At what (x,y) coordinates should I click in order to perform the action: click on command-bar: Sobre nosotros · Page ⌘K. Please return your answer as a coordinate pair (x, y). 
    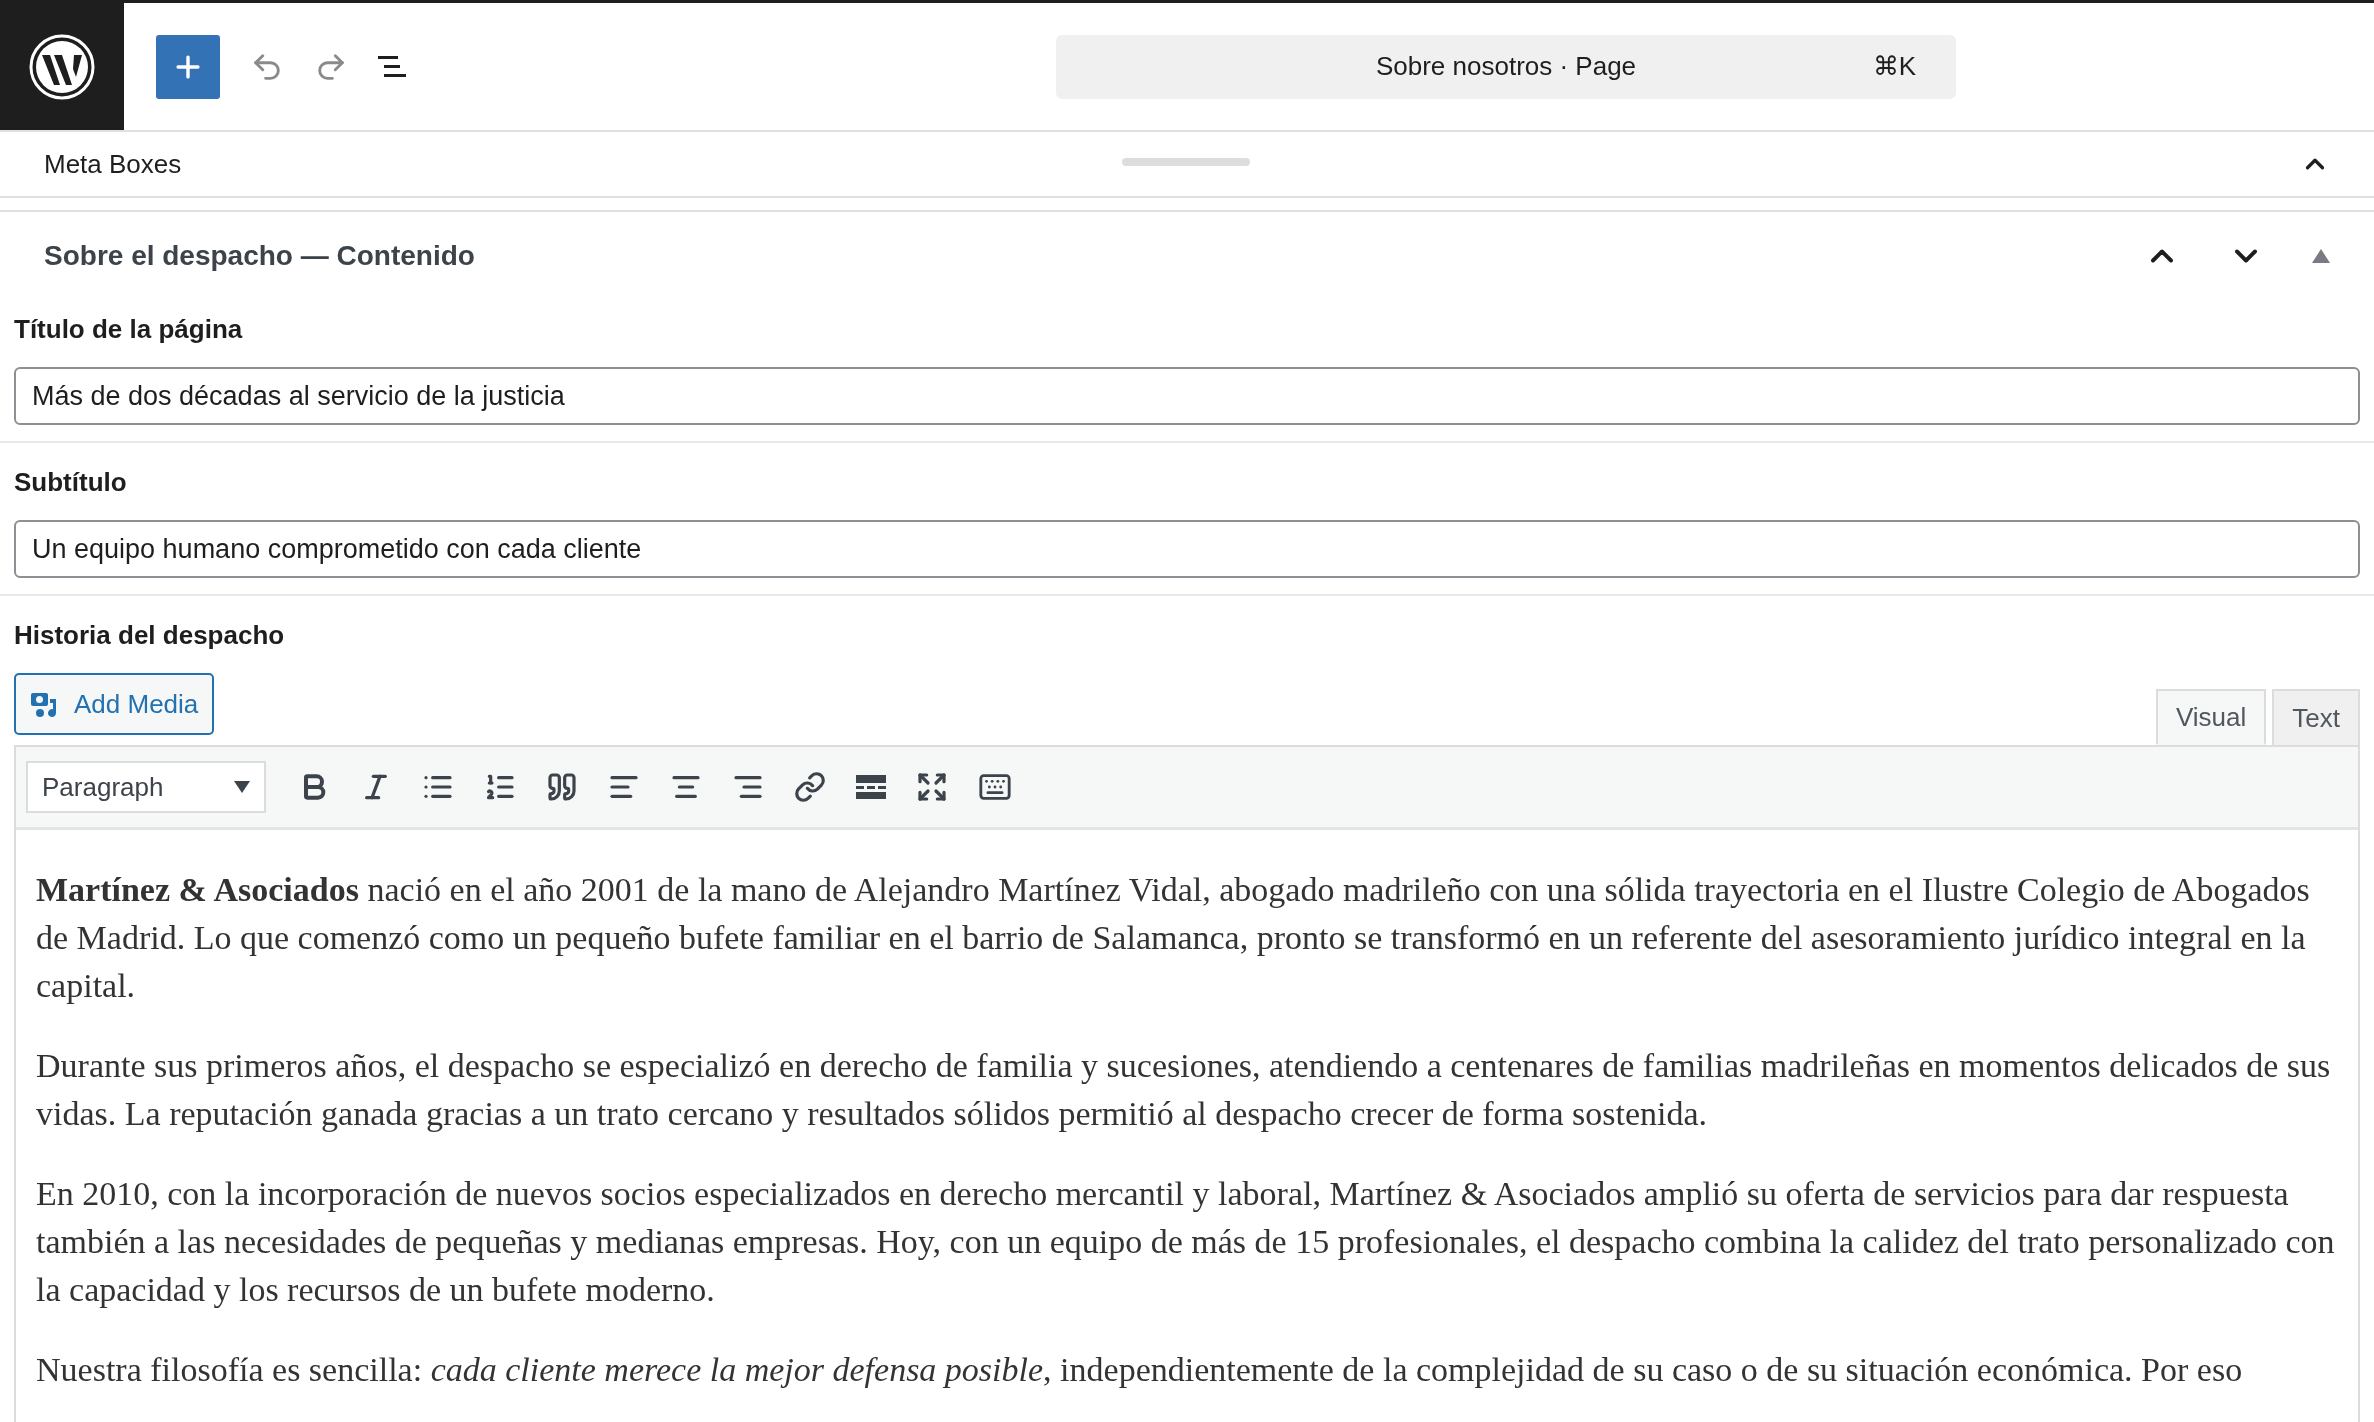
    Looking at the image, I should click on (1506, 66).